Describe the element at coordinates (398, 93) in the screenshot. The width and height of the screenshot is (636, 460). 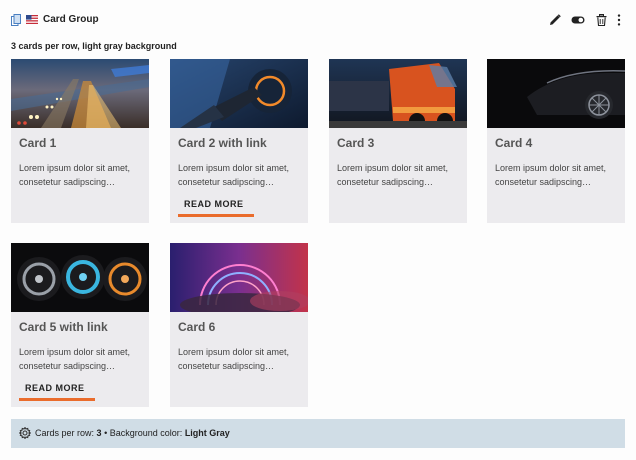
I see `truck-photo` at that location.